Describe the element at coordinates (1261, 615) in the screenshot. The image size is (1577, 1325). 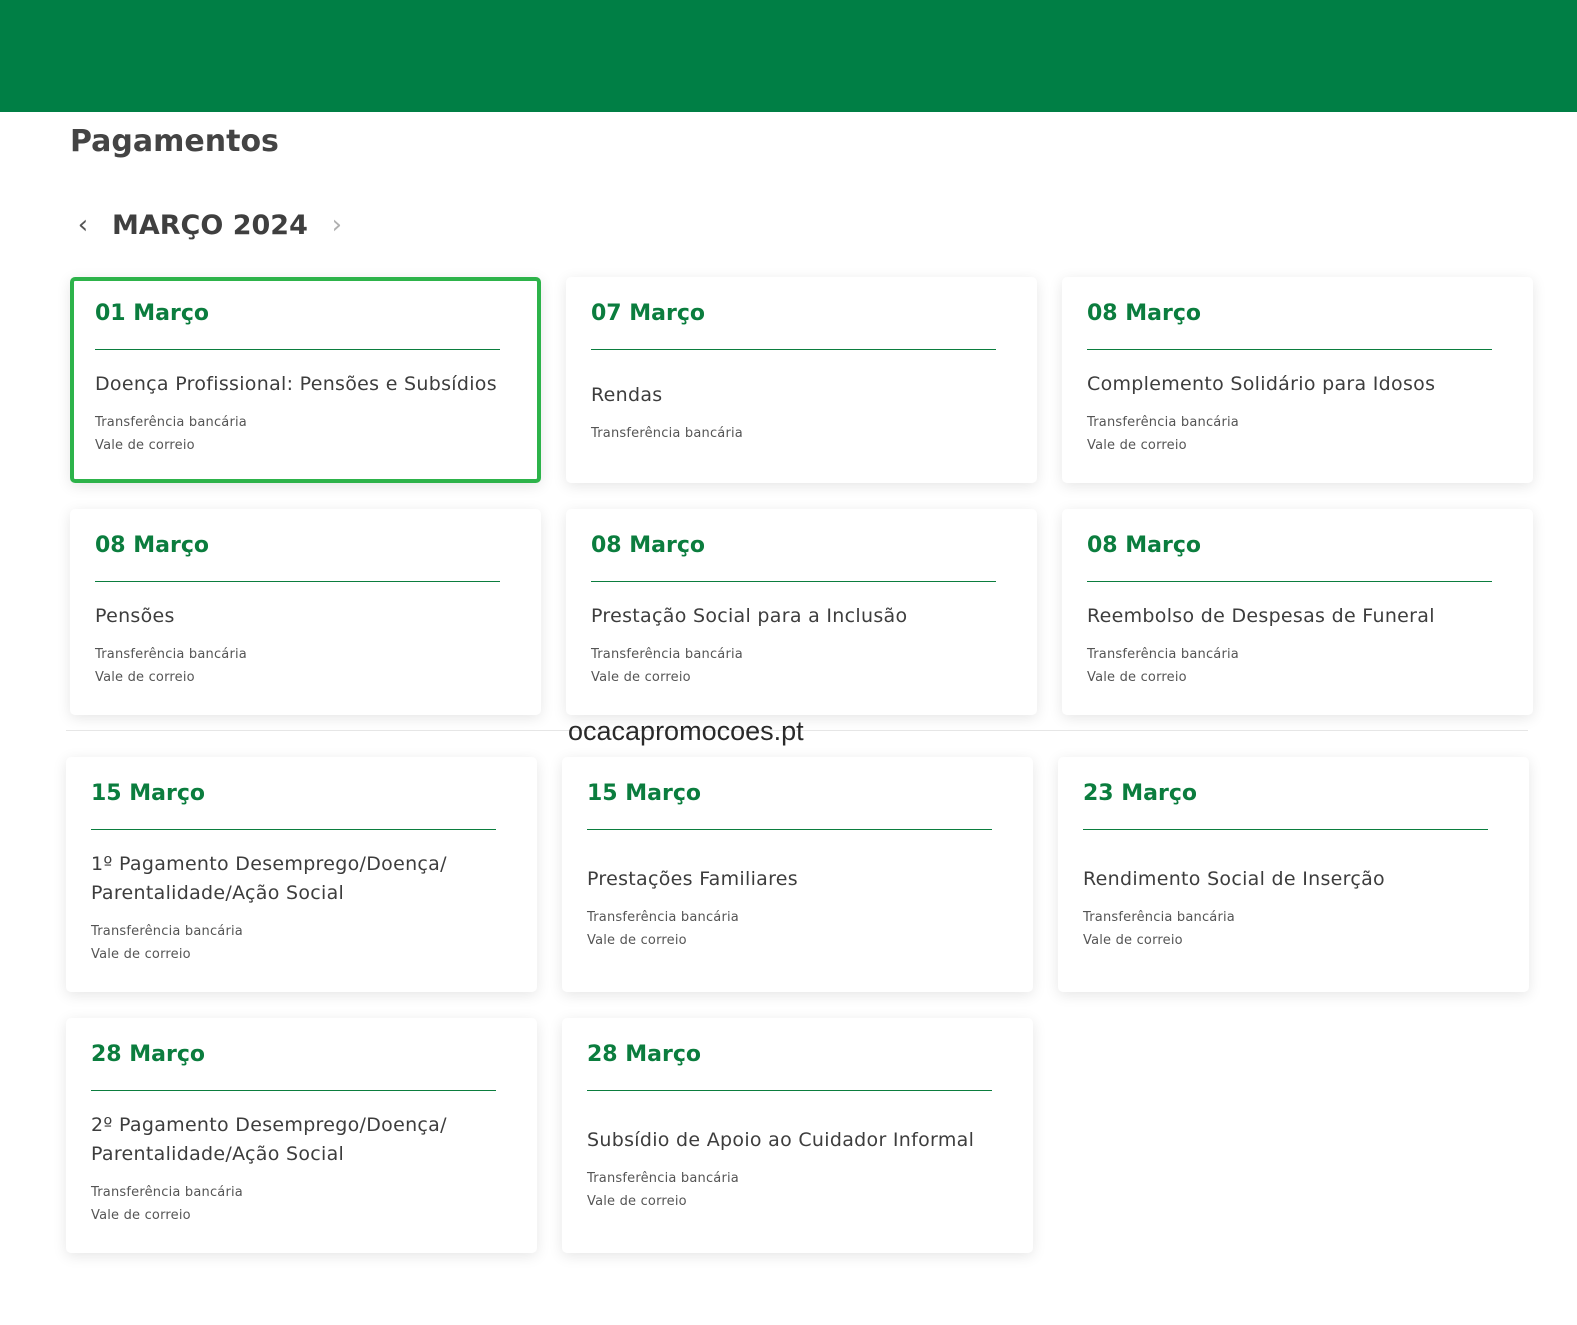
I see `payment-name: Reembolso de Despesas de Funeral` at that location.